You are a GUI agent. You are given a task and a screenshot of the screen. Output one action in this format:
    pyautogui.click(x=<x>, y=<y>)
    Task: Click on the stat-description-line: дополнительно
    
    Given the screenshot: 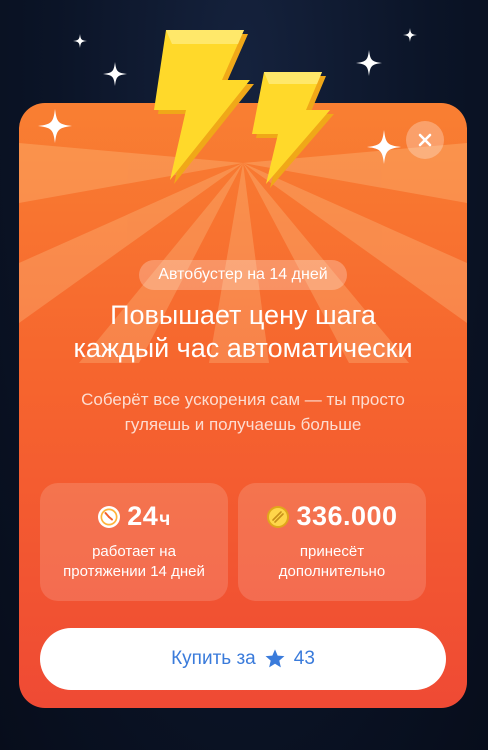 What is the action you would take?
    pyautogui.click(x=332, y=571)
    